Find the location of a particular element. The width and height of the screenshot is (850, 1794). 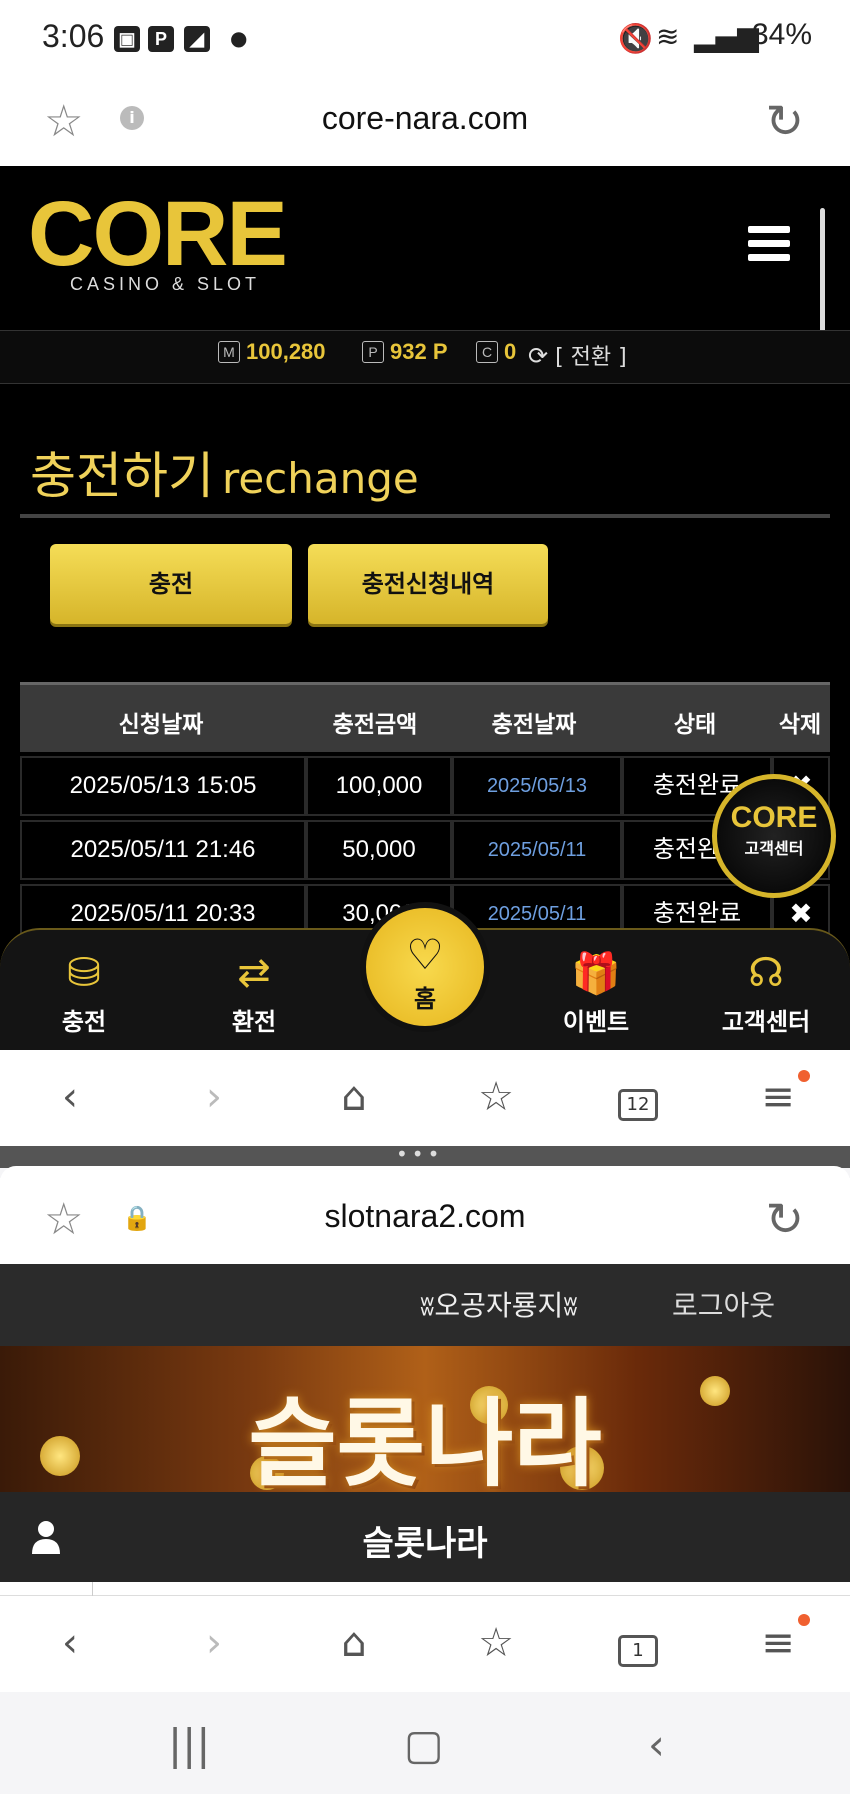

scrollbar is located at coordinates (822, 276).